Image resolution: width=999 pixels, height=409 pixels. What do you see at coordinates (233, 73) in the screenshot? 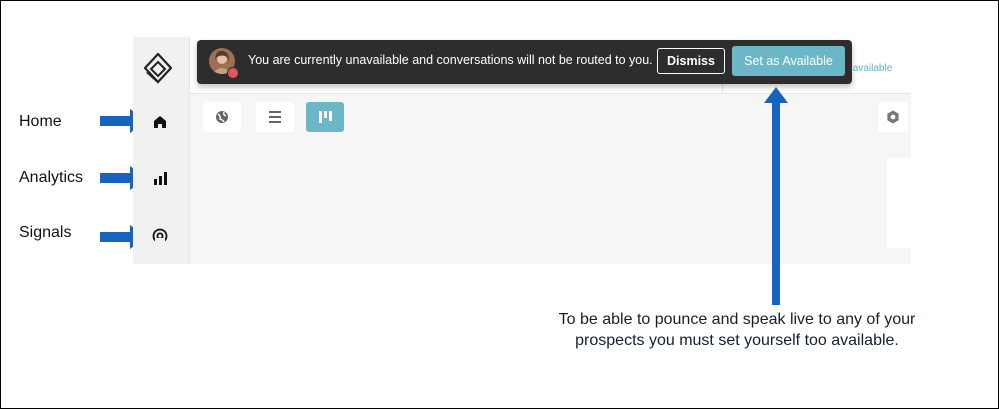
I see `unavailable-status-dot` at bounding box center [233, 73].